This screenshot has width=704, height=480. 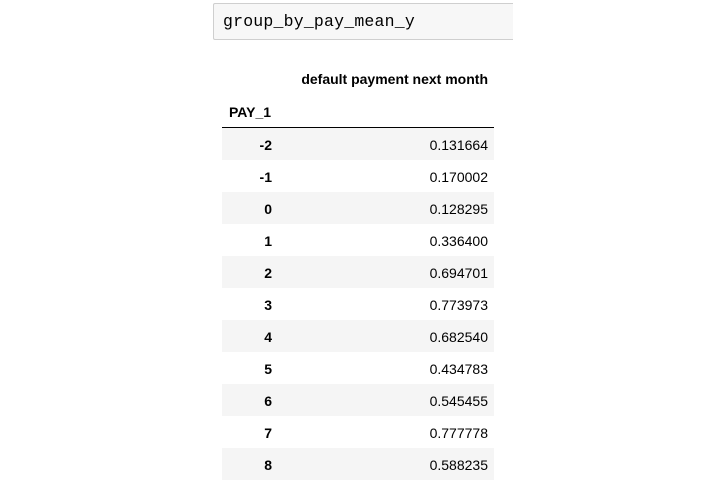 What do you see at coordinates (358, 464) in the screenshot?
I see `table-row: 8 0.588235` at bounding box center [358, 464].